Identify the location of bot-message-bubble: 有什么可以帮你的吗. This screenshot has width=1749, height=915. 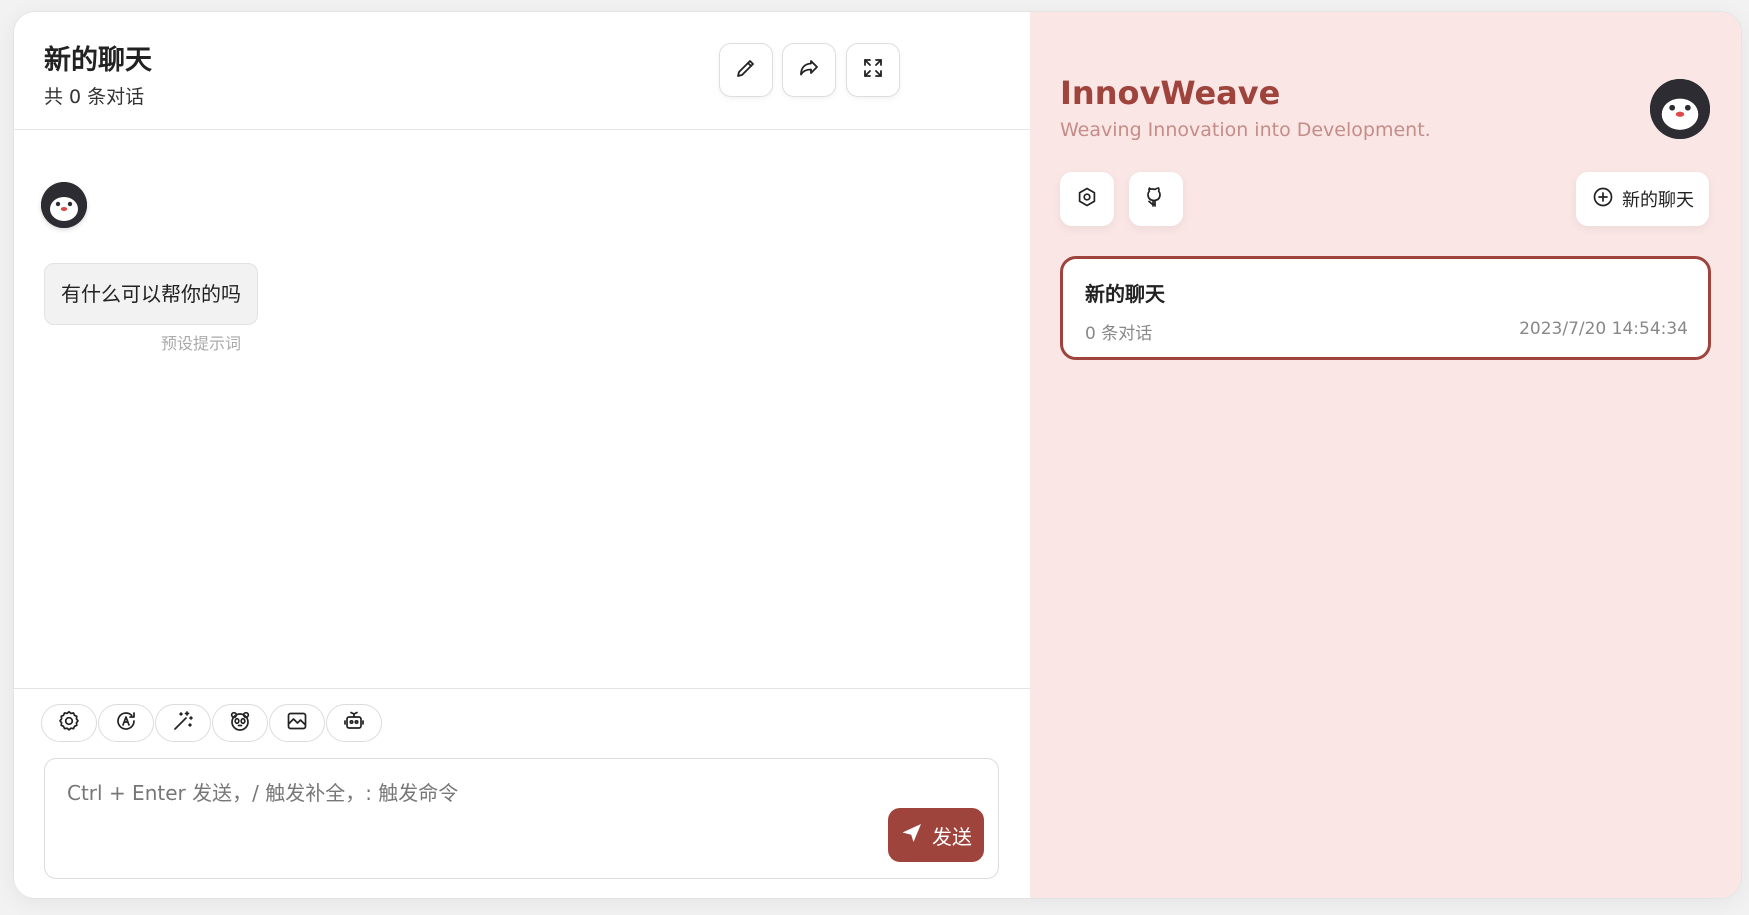
(151, 294).